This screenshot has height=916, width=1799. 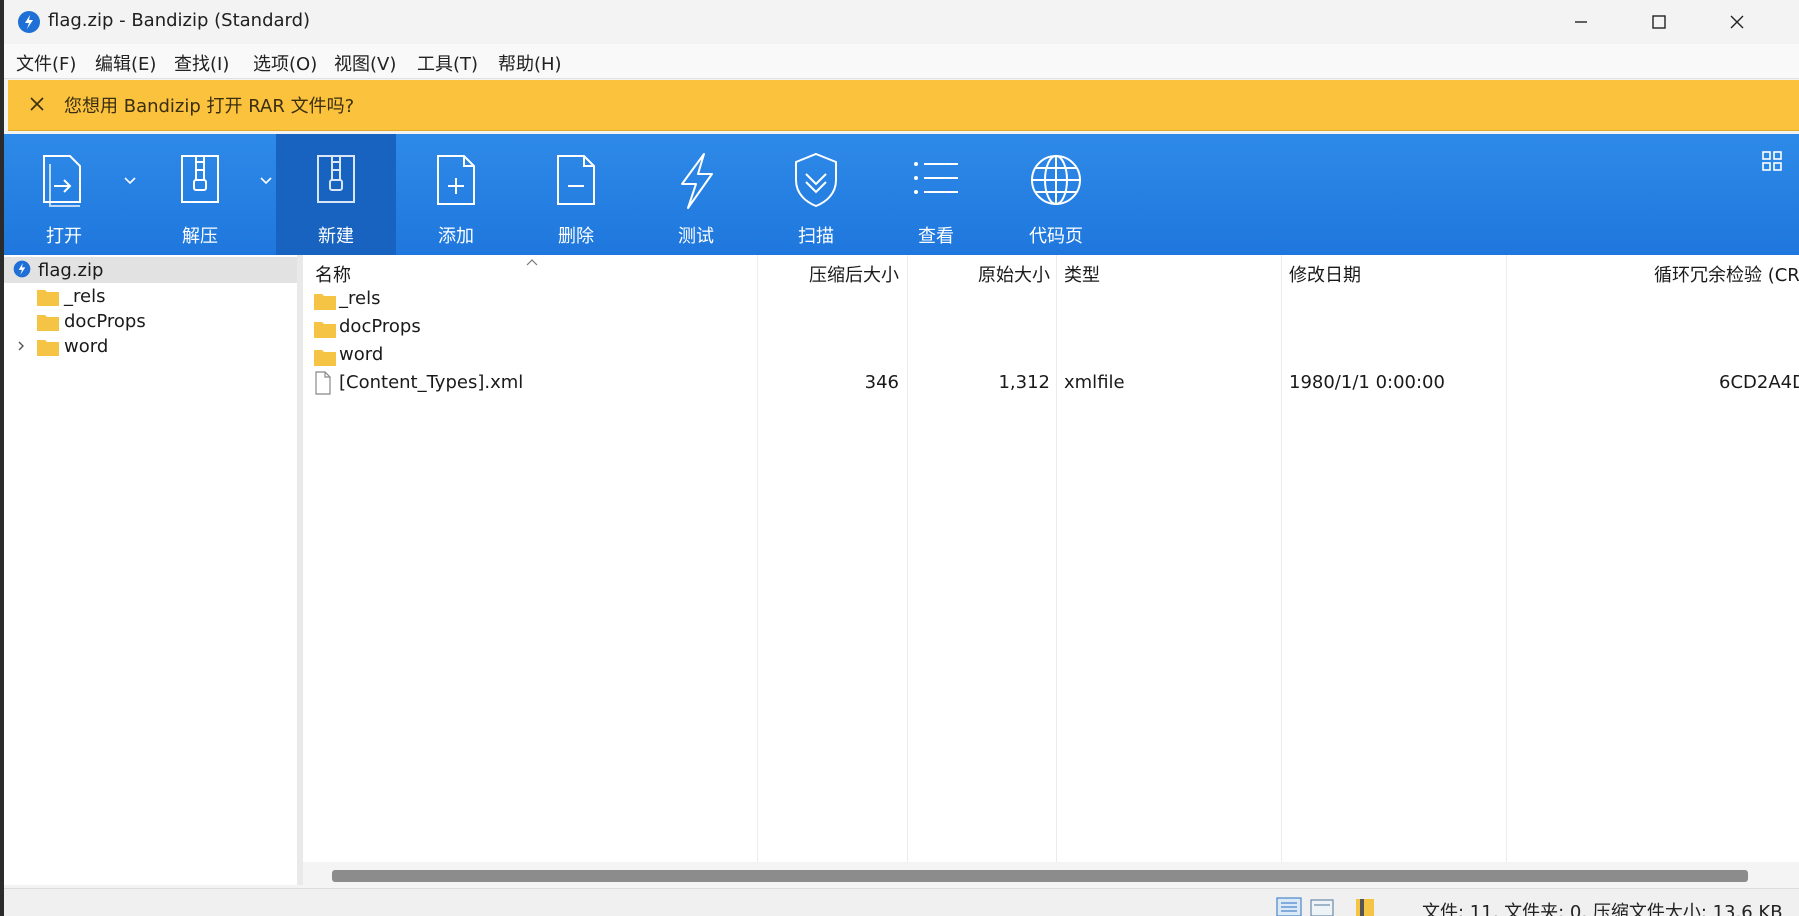 What do you see at coordinates (697, 181) in the screenshot?
I see `test-lightning-icon` at bounding box center [697, 181].